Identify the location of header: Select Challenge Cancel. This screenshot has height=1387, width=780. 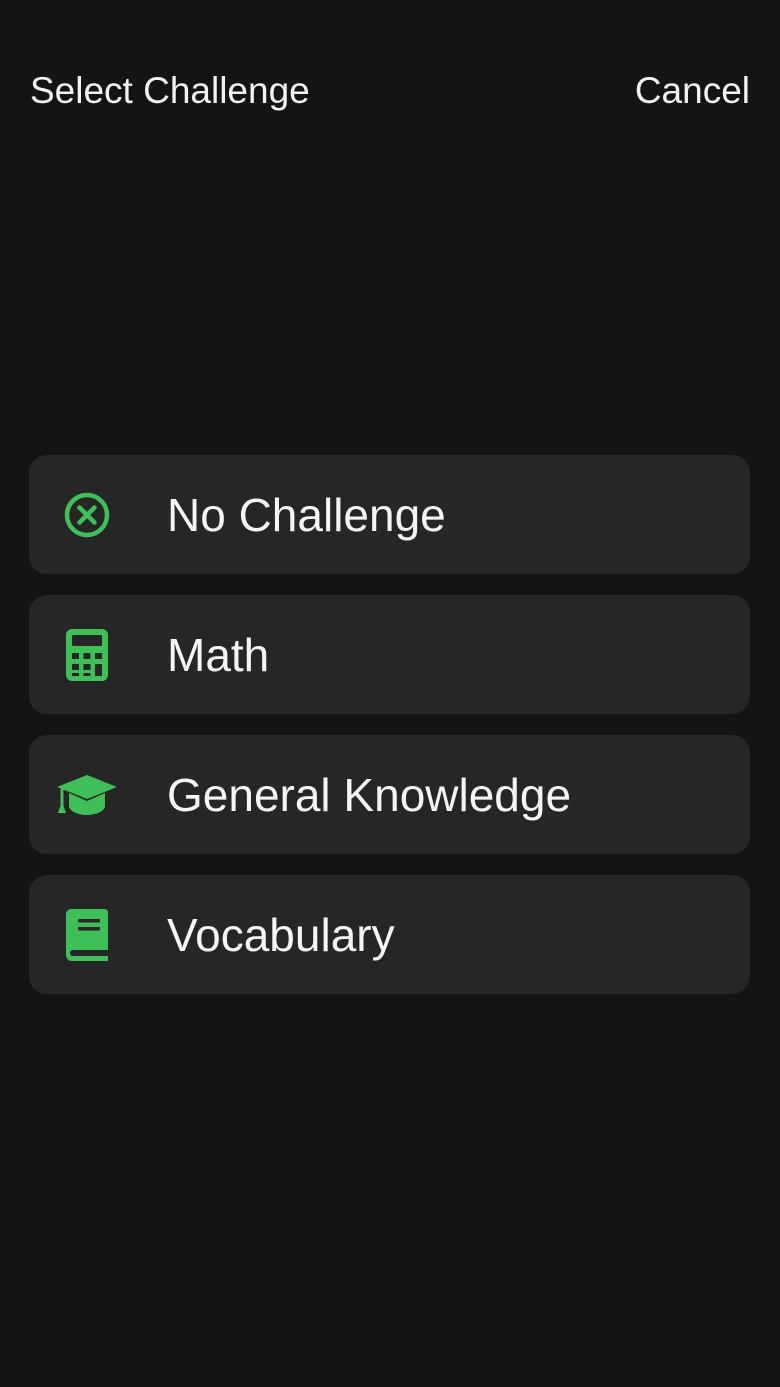
(390, 90).